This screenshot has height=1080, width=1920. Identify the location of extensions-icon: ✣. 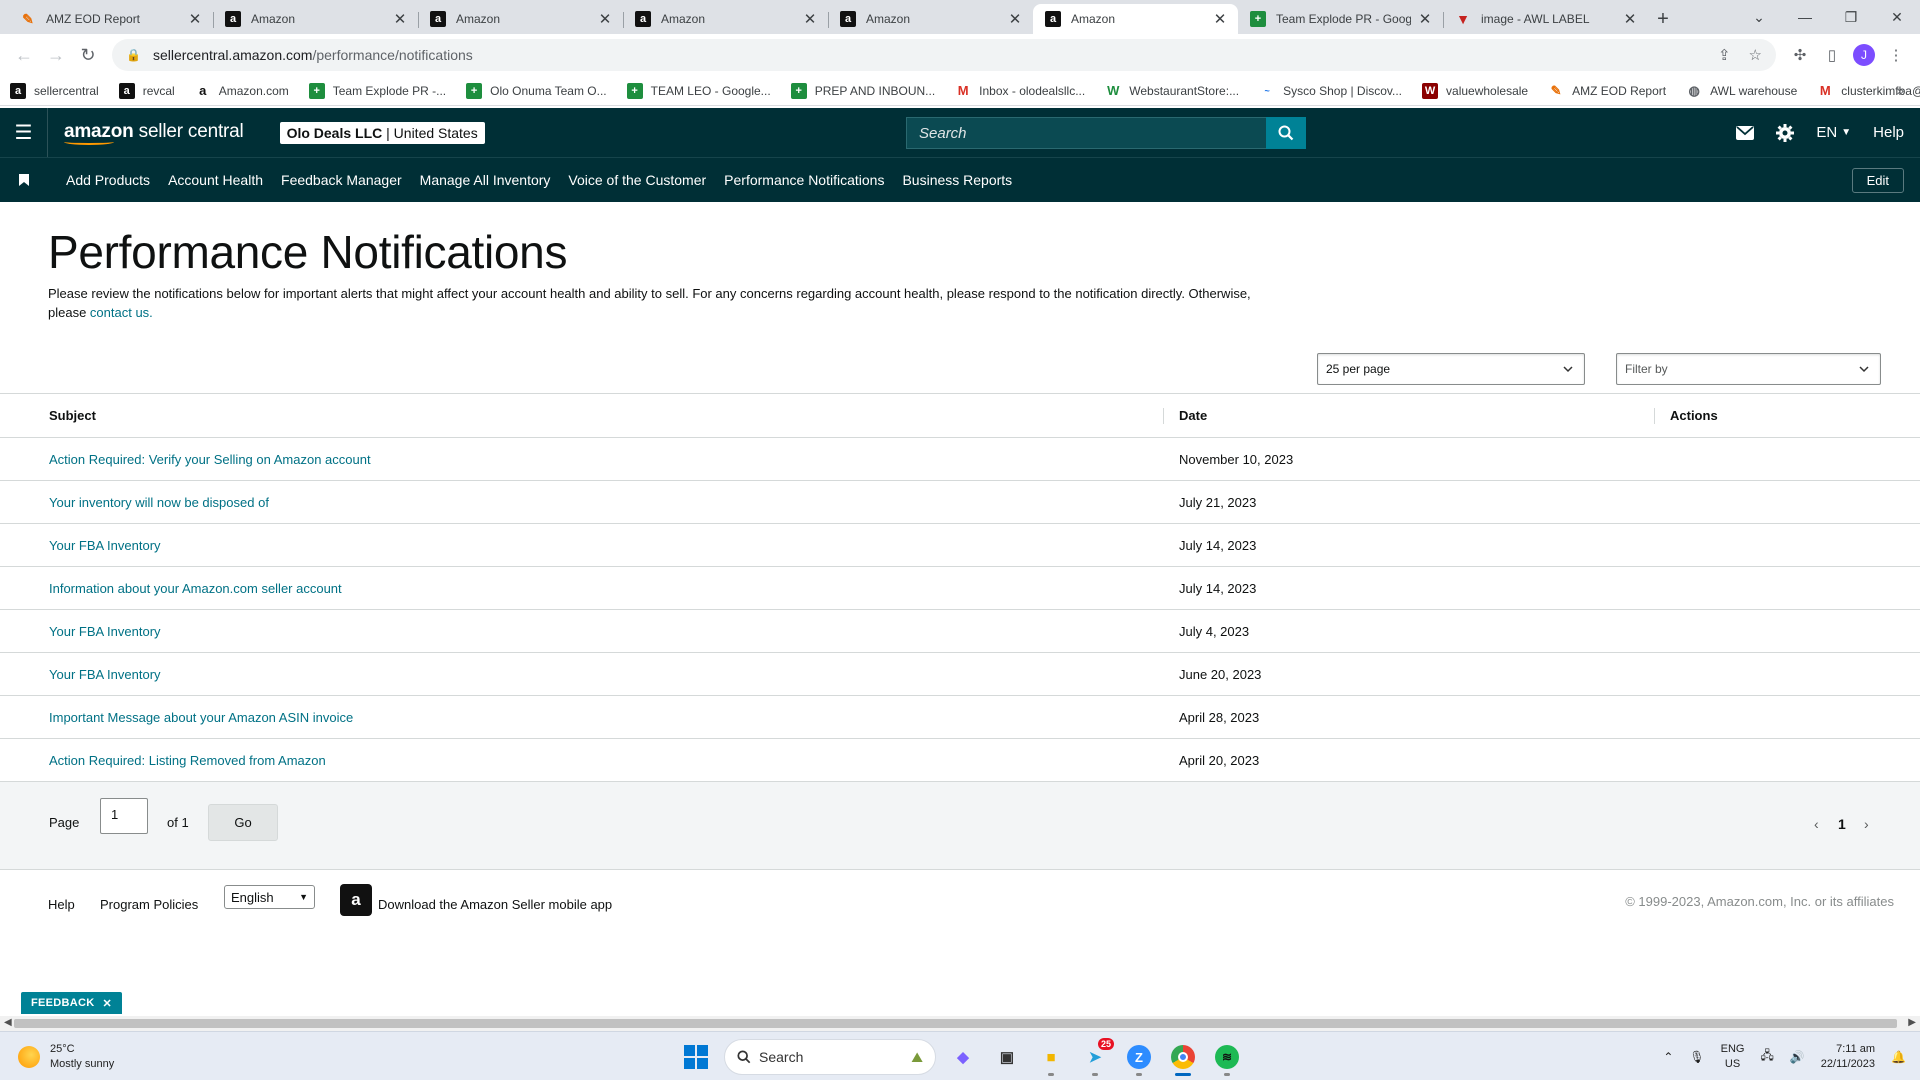
(1800, 55).